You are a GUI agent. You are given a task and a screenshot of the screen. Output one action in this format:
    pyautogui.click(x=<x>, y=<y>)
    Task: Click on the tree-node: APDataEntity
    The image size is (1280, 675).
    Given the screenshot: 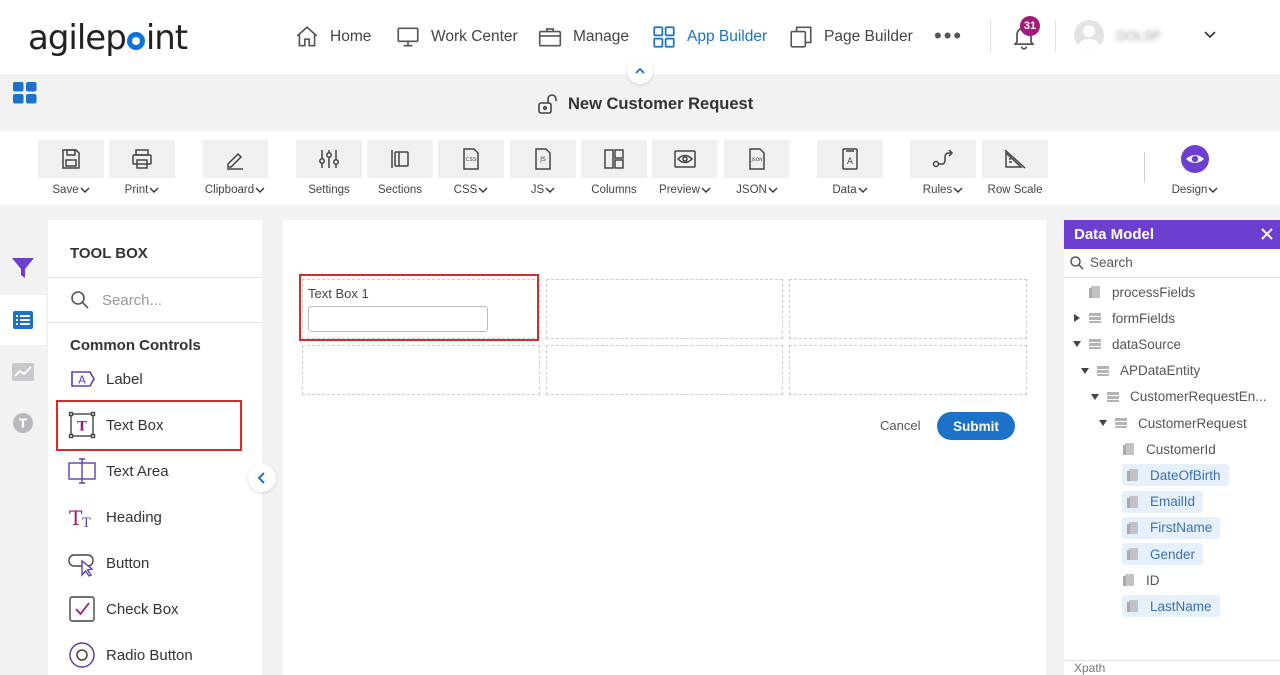 What is the action you would take?
    pyautogui.click(x=1140, y=371)
    